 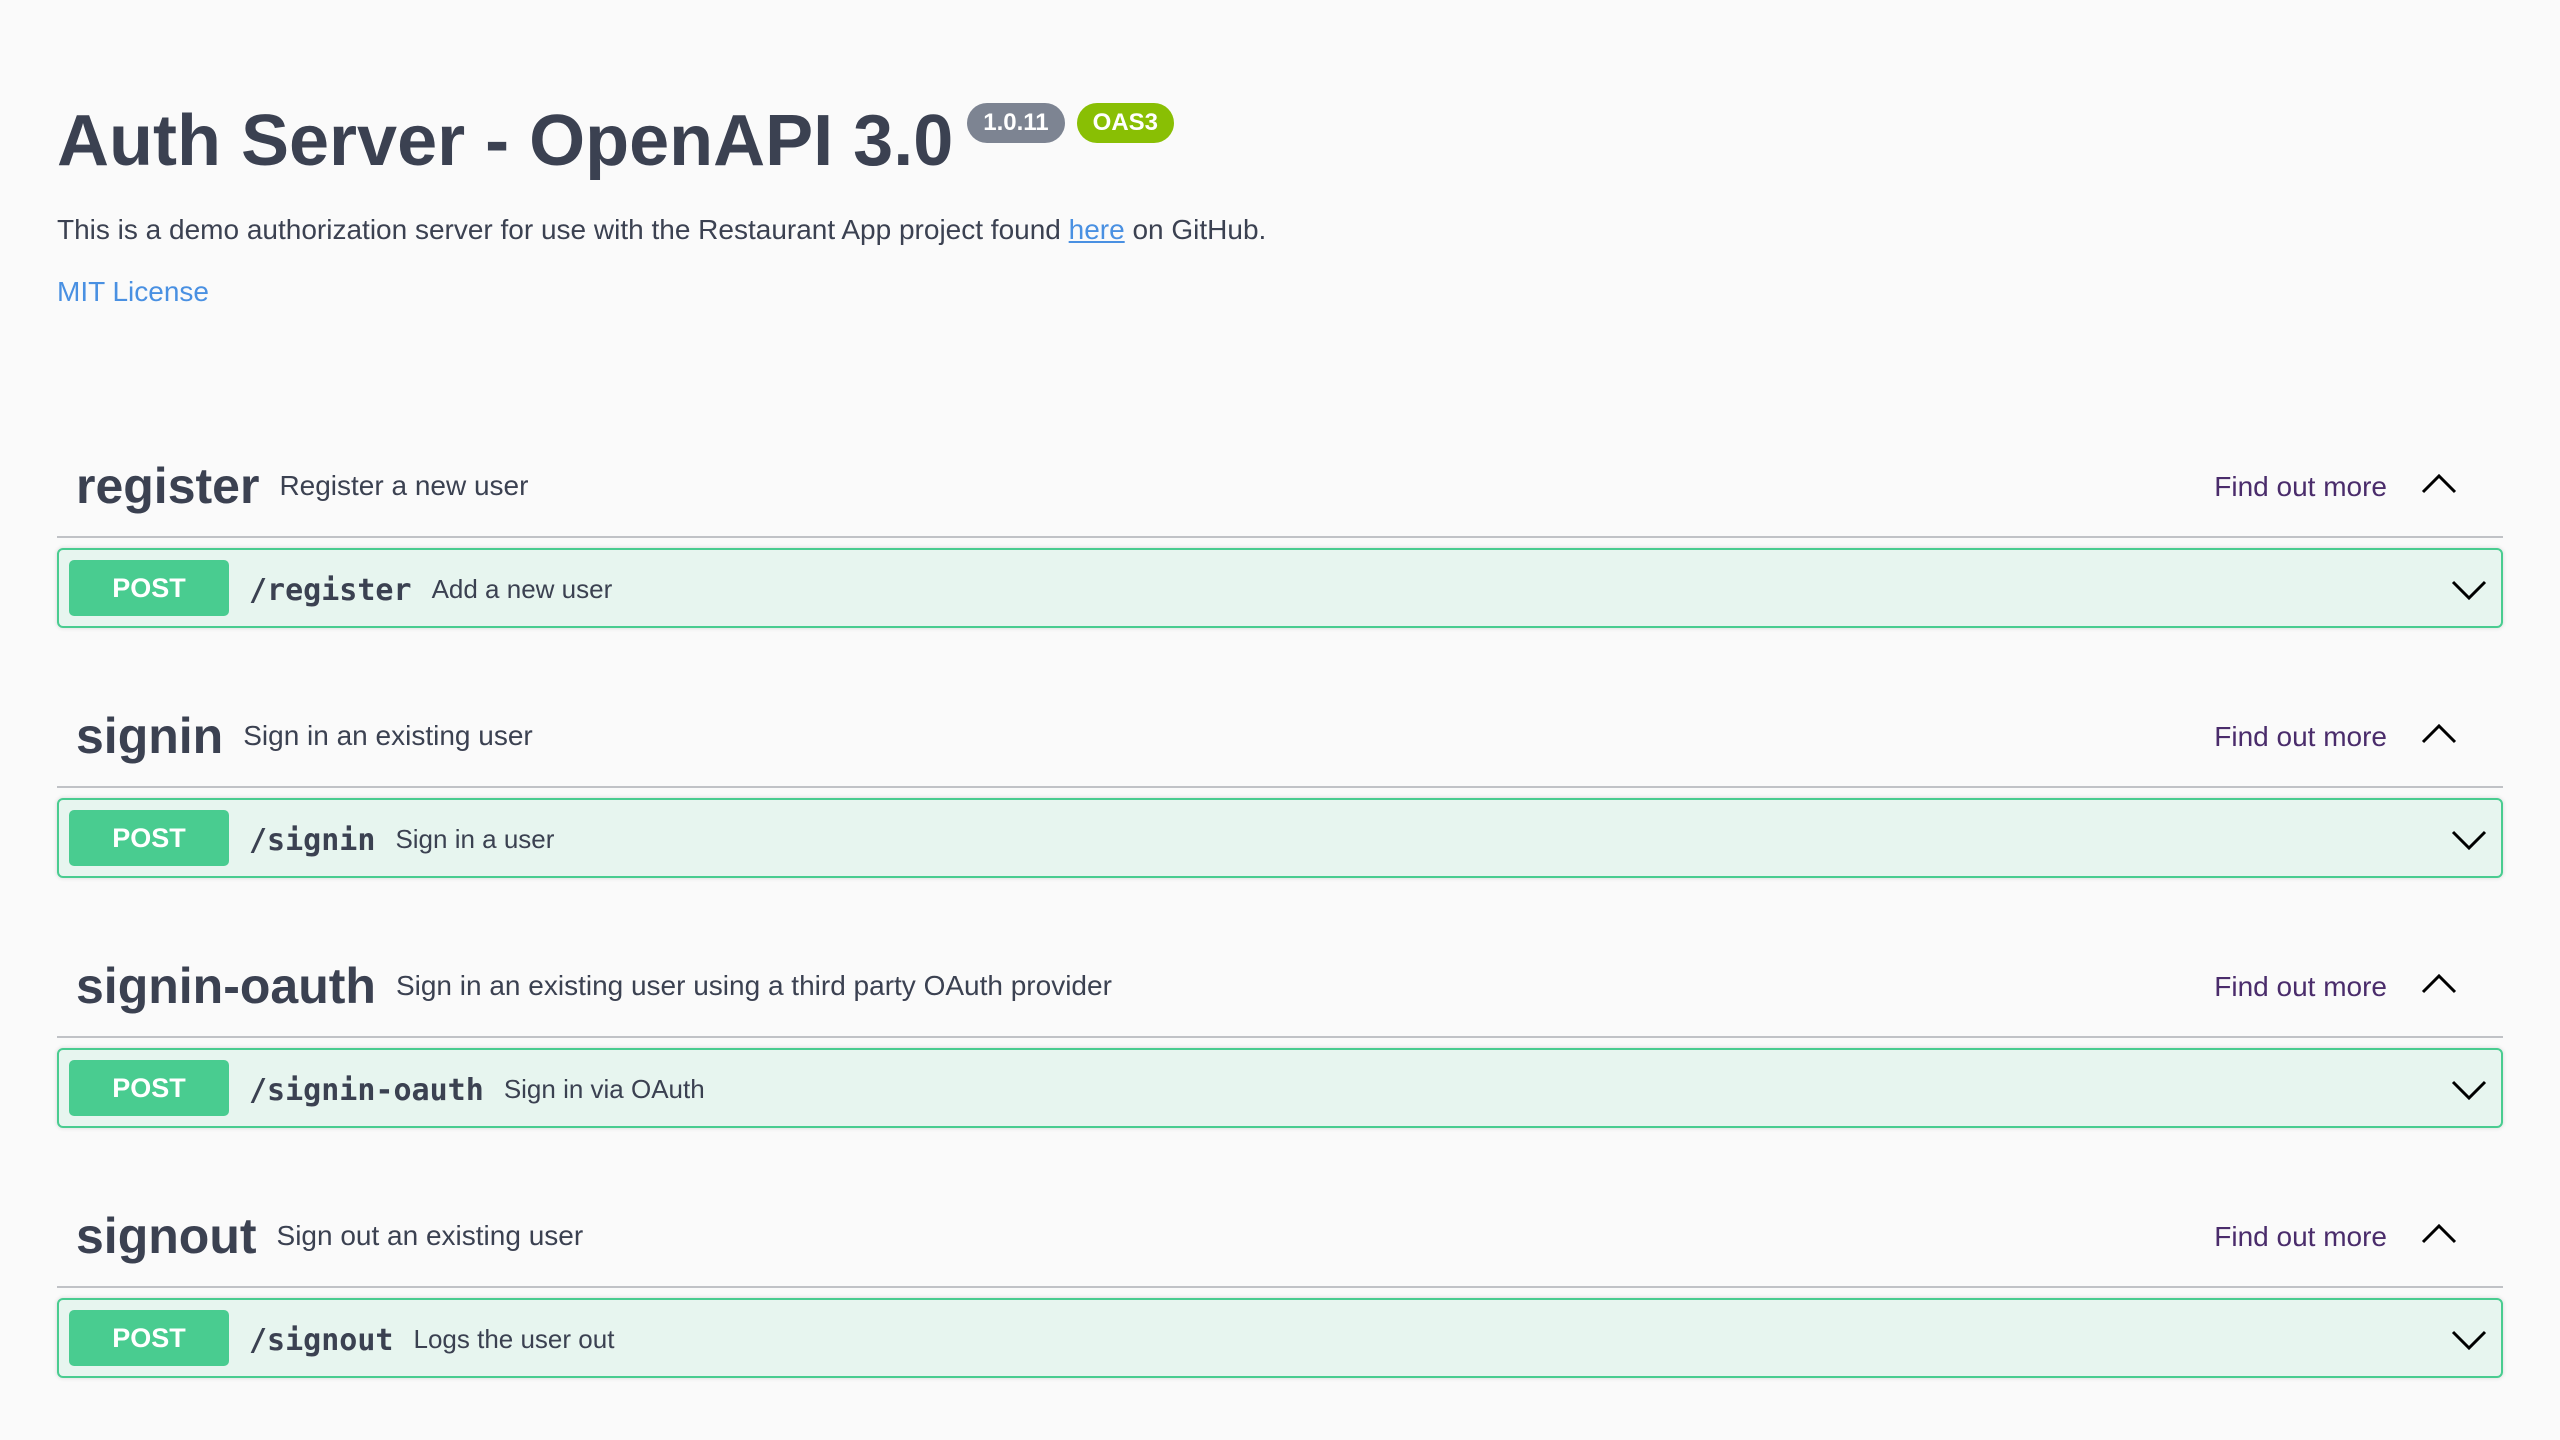 What do you see at coordinates (1280, 1338) in the screenshot?
I see `operation-post-signout: POST /signout Logs the user out` at bounding box center [1280, 1338].